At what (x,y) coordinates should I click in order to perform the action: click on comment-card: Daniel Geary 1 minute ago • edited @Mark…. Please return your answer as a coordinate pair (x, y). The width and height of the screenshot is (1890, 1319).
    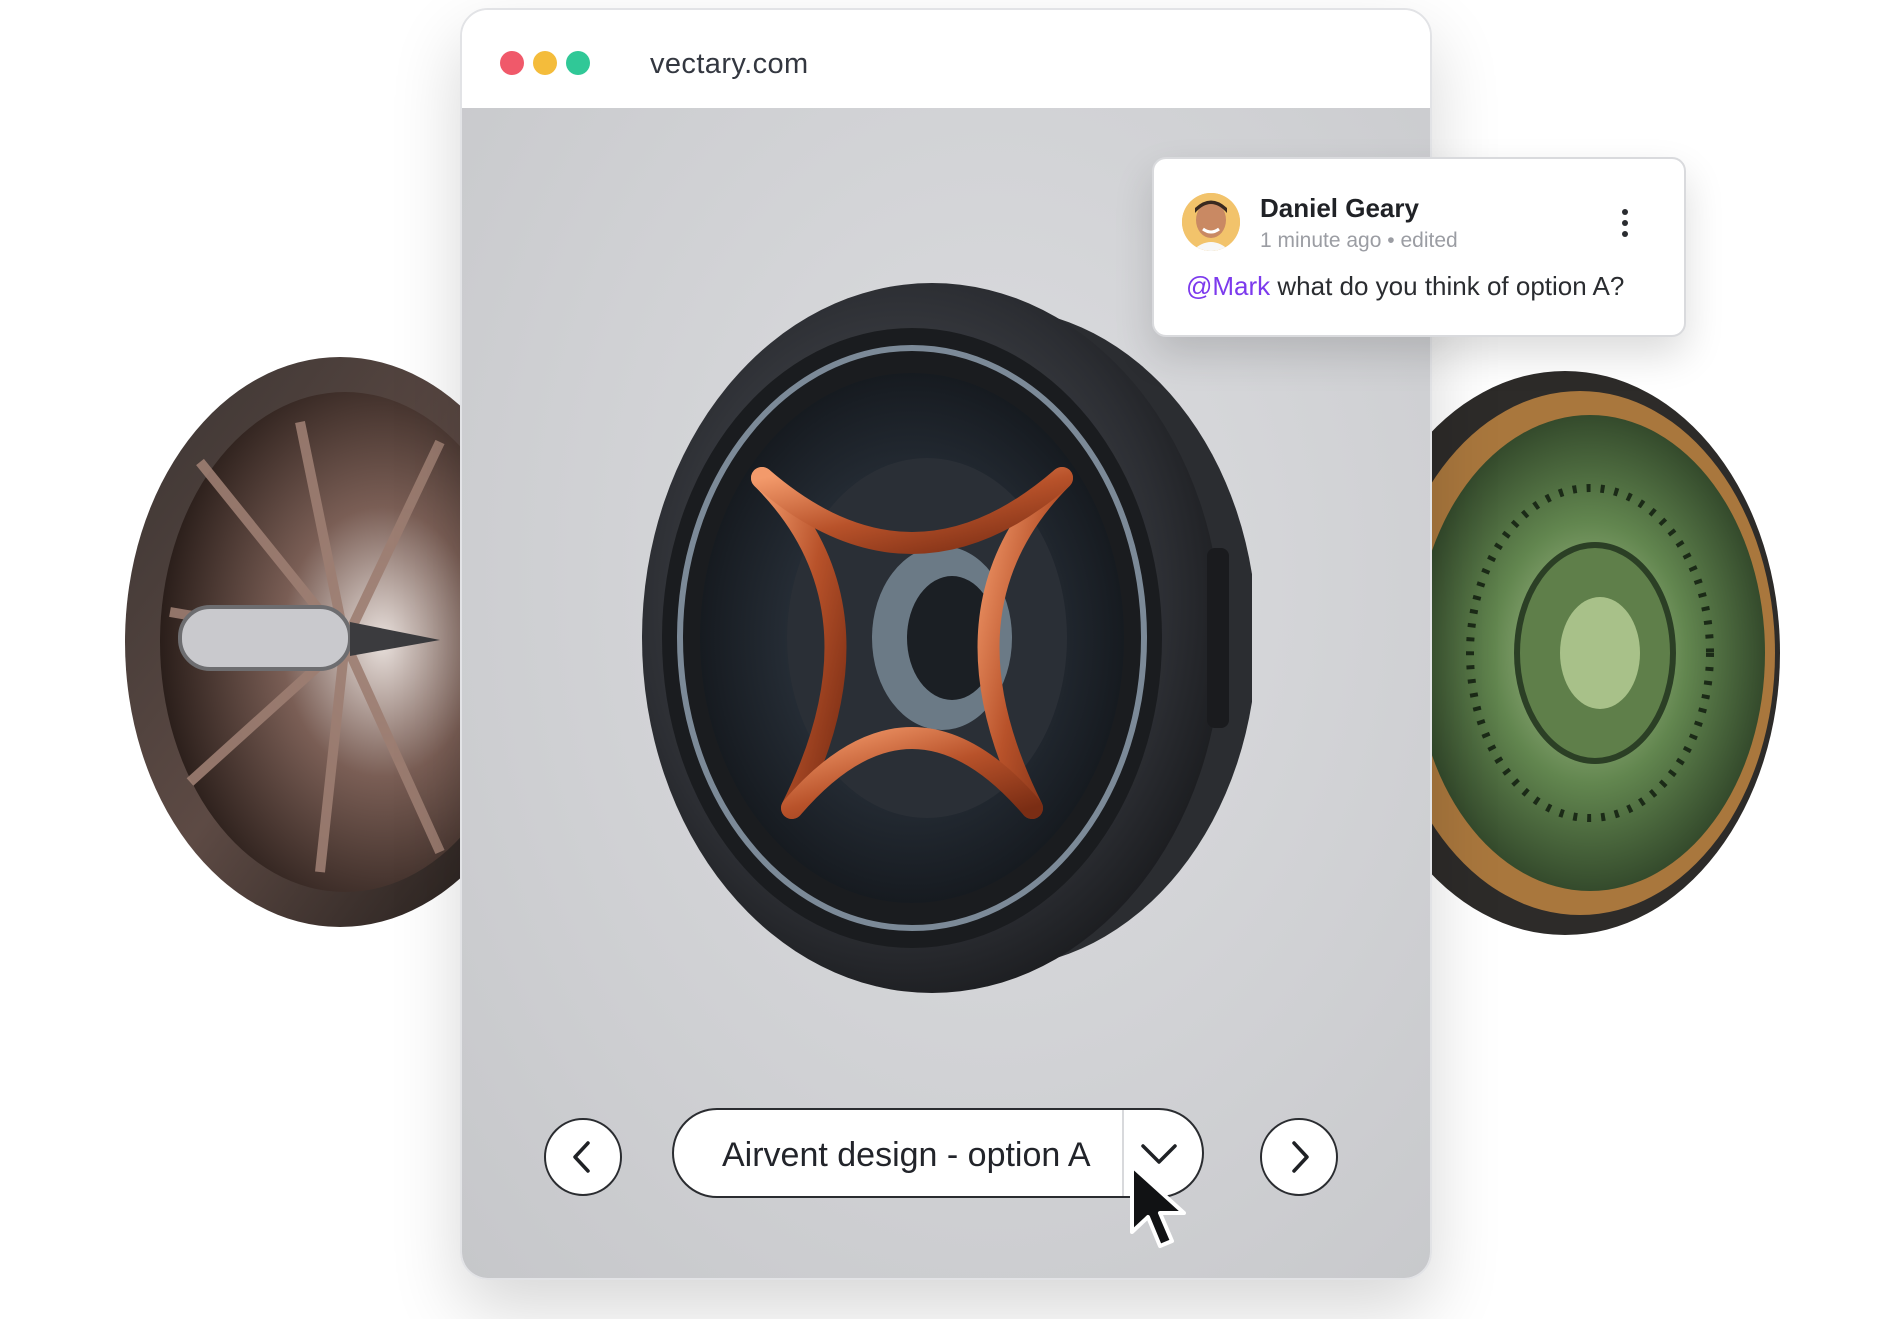
    Looking at the image, I should click on (1419, 247).